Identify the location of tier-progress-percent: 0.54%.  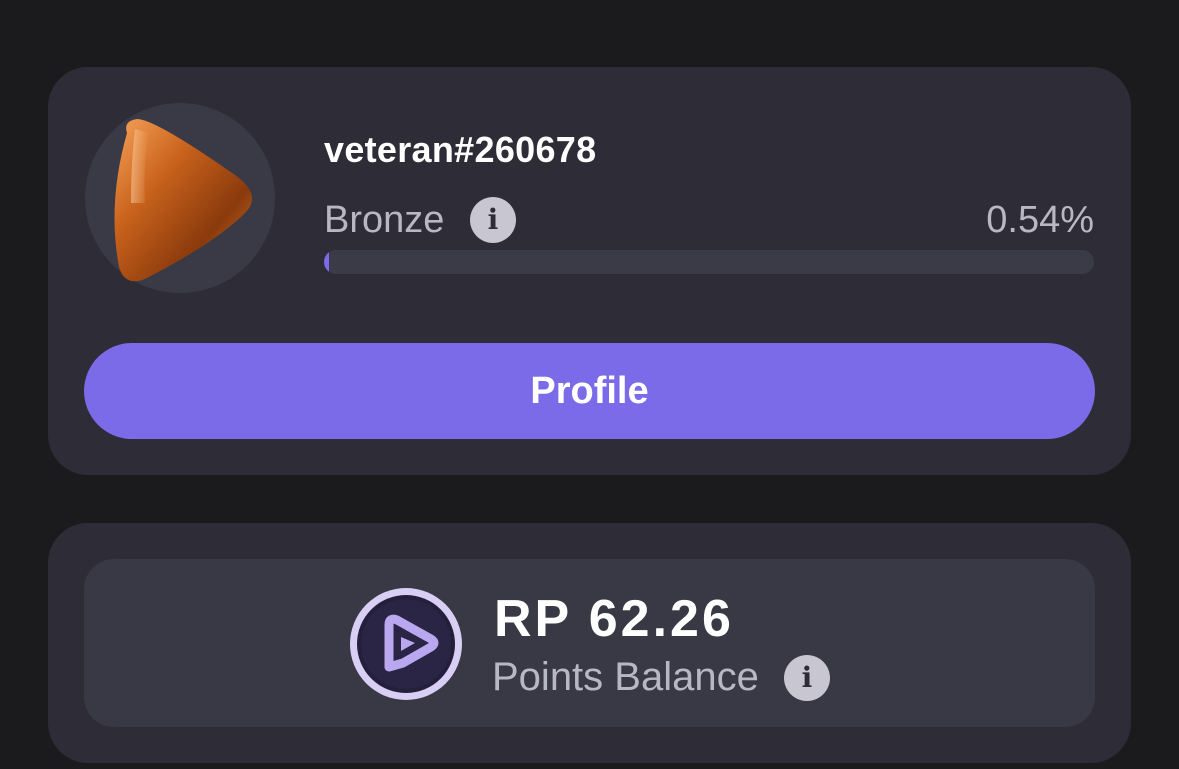
(1040, 220).